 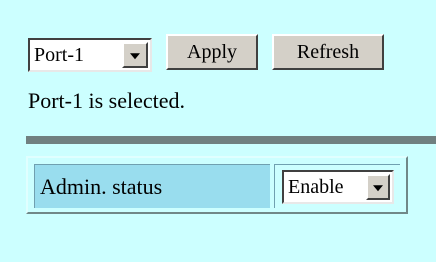 I want to click on port-select: Port-1, so click(x=90, y=55).